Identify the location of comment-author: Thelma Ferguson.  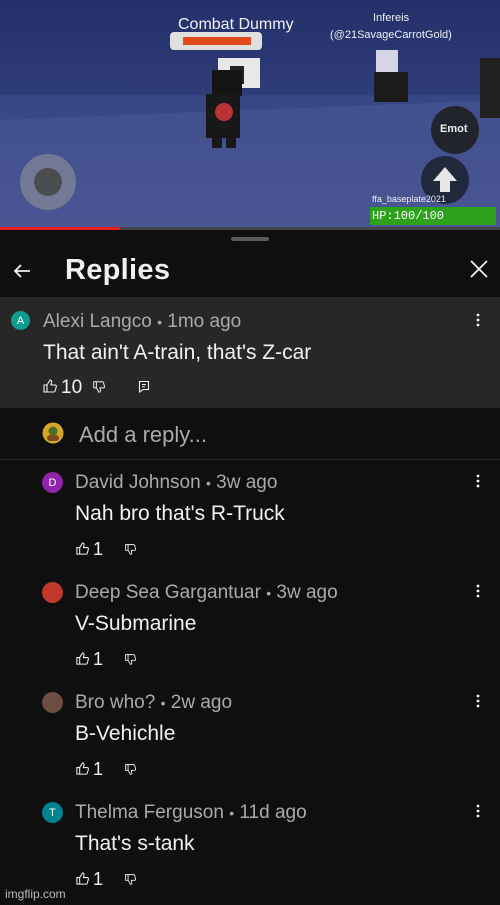
(149, 812).